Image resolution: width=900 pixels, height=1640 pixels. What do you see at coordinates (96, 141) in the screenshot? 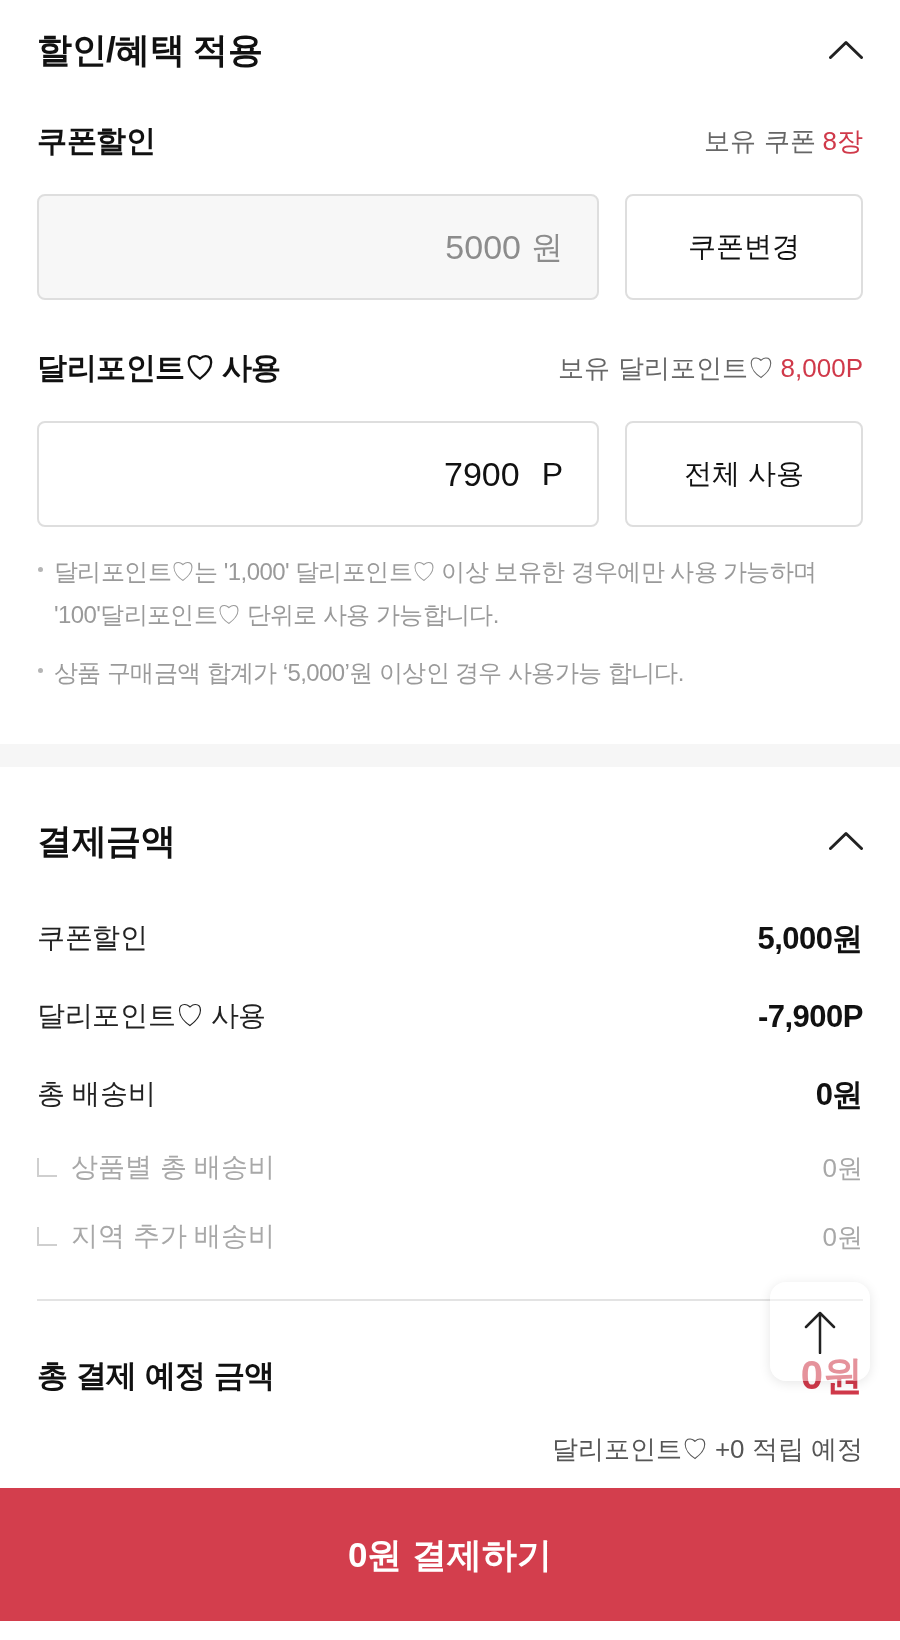
I see `coupon-label: 쿠폰할인` at bounding box center [96, 141].